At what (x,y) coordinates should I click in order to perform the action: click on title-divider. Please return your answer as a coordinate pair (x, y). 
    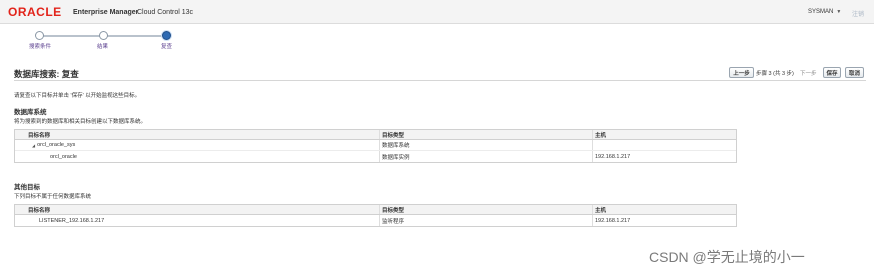
    Looking at the image, I should click on (440, 80).